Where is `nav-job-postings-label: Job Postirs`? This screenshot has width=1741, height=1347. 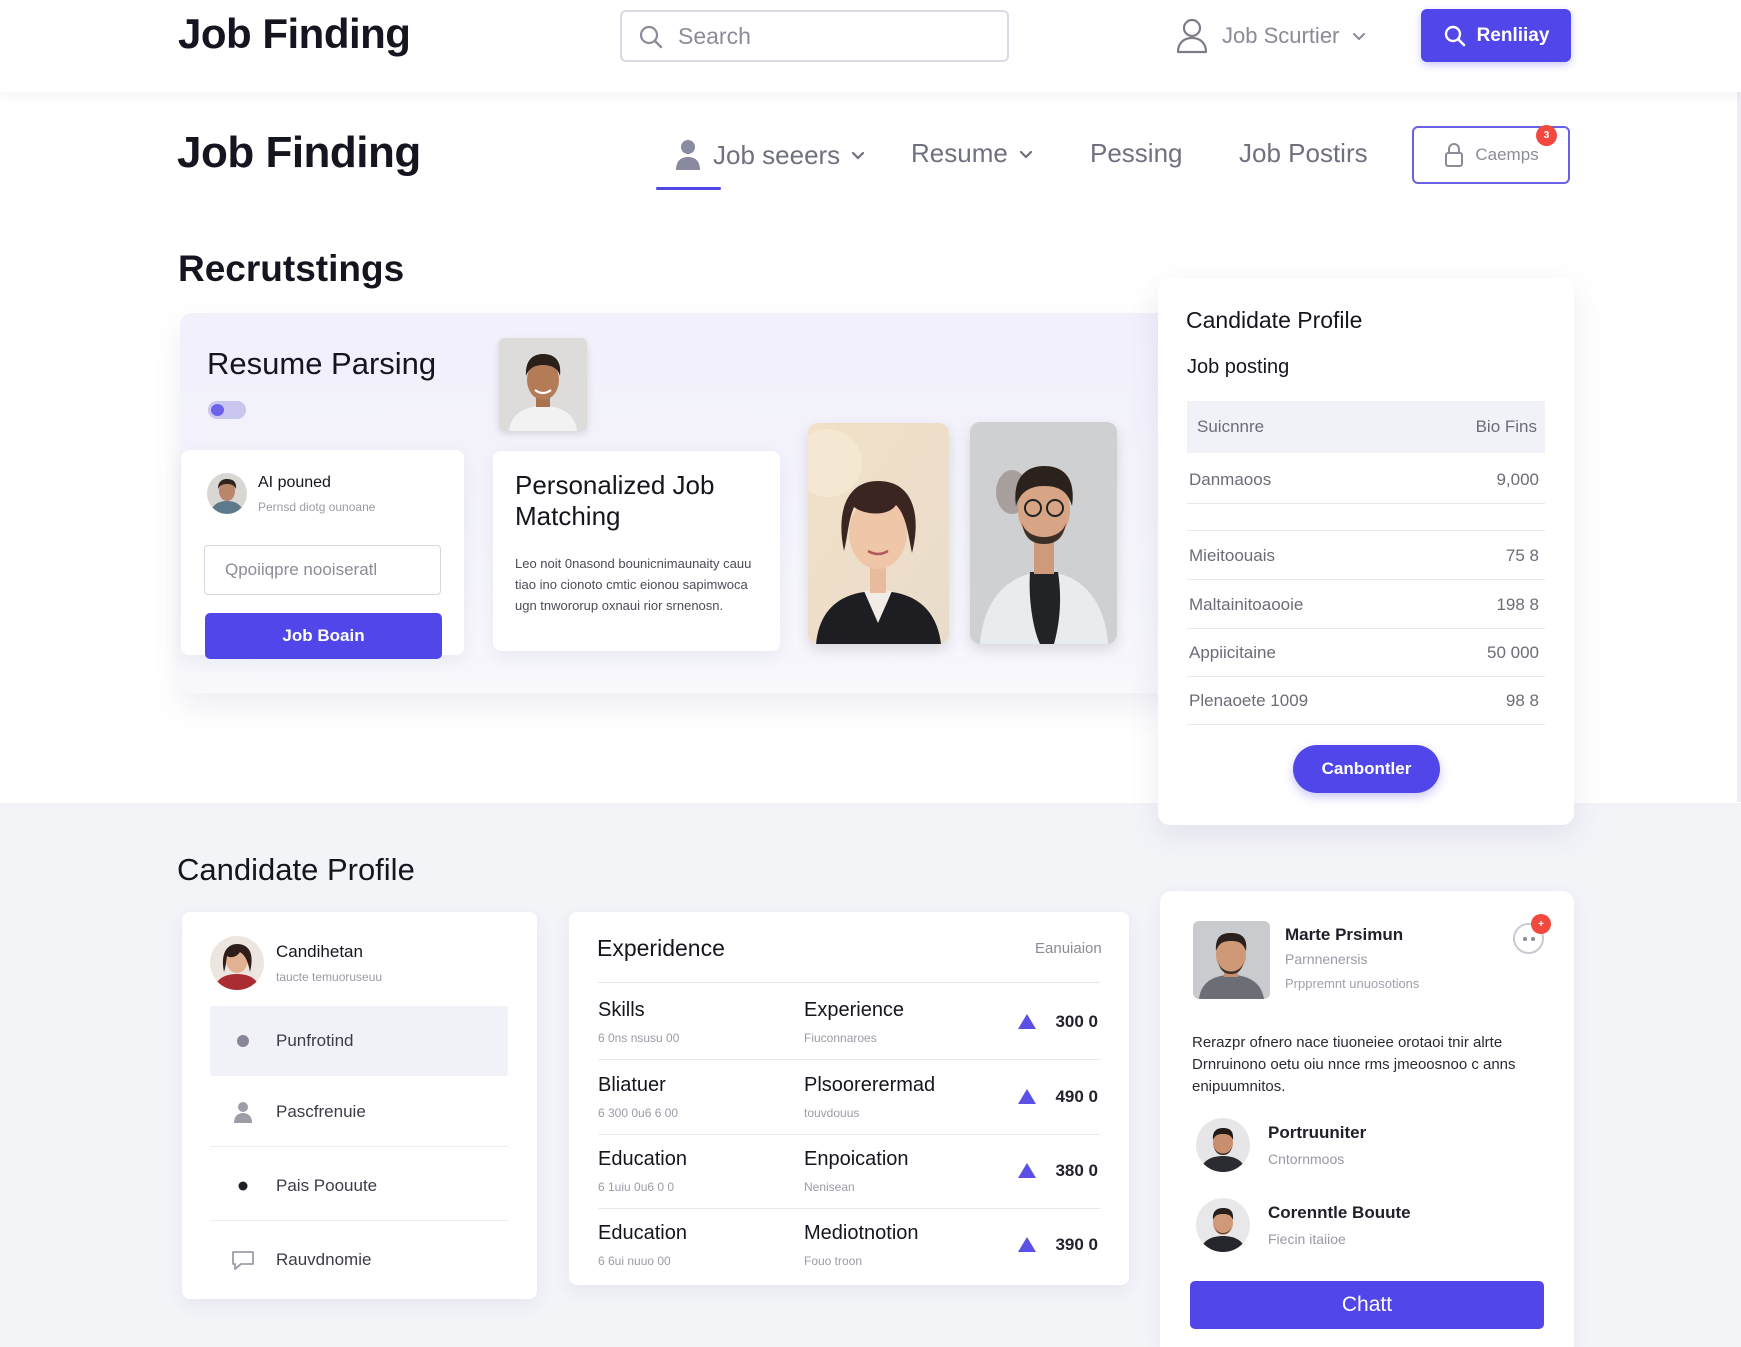
nav-job-postings-label: Job Postirs is located at coordinates (1303, 153).